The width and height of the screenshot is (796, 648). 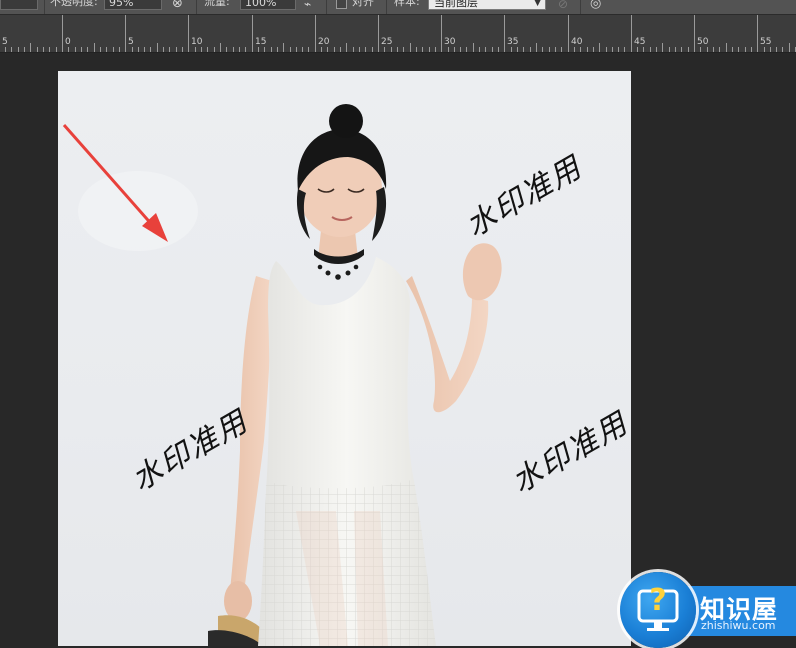 I want to click on ruler-tick-label: 30, so click(x=450, y=42).